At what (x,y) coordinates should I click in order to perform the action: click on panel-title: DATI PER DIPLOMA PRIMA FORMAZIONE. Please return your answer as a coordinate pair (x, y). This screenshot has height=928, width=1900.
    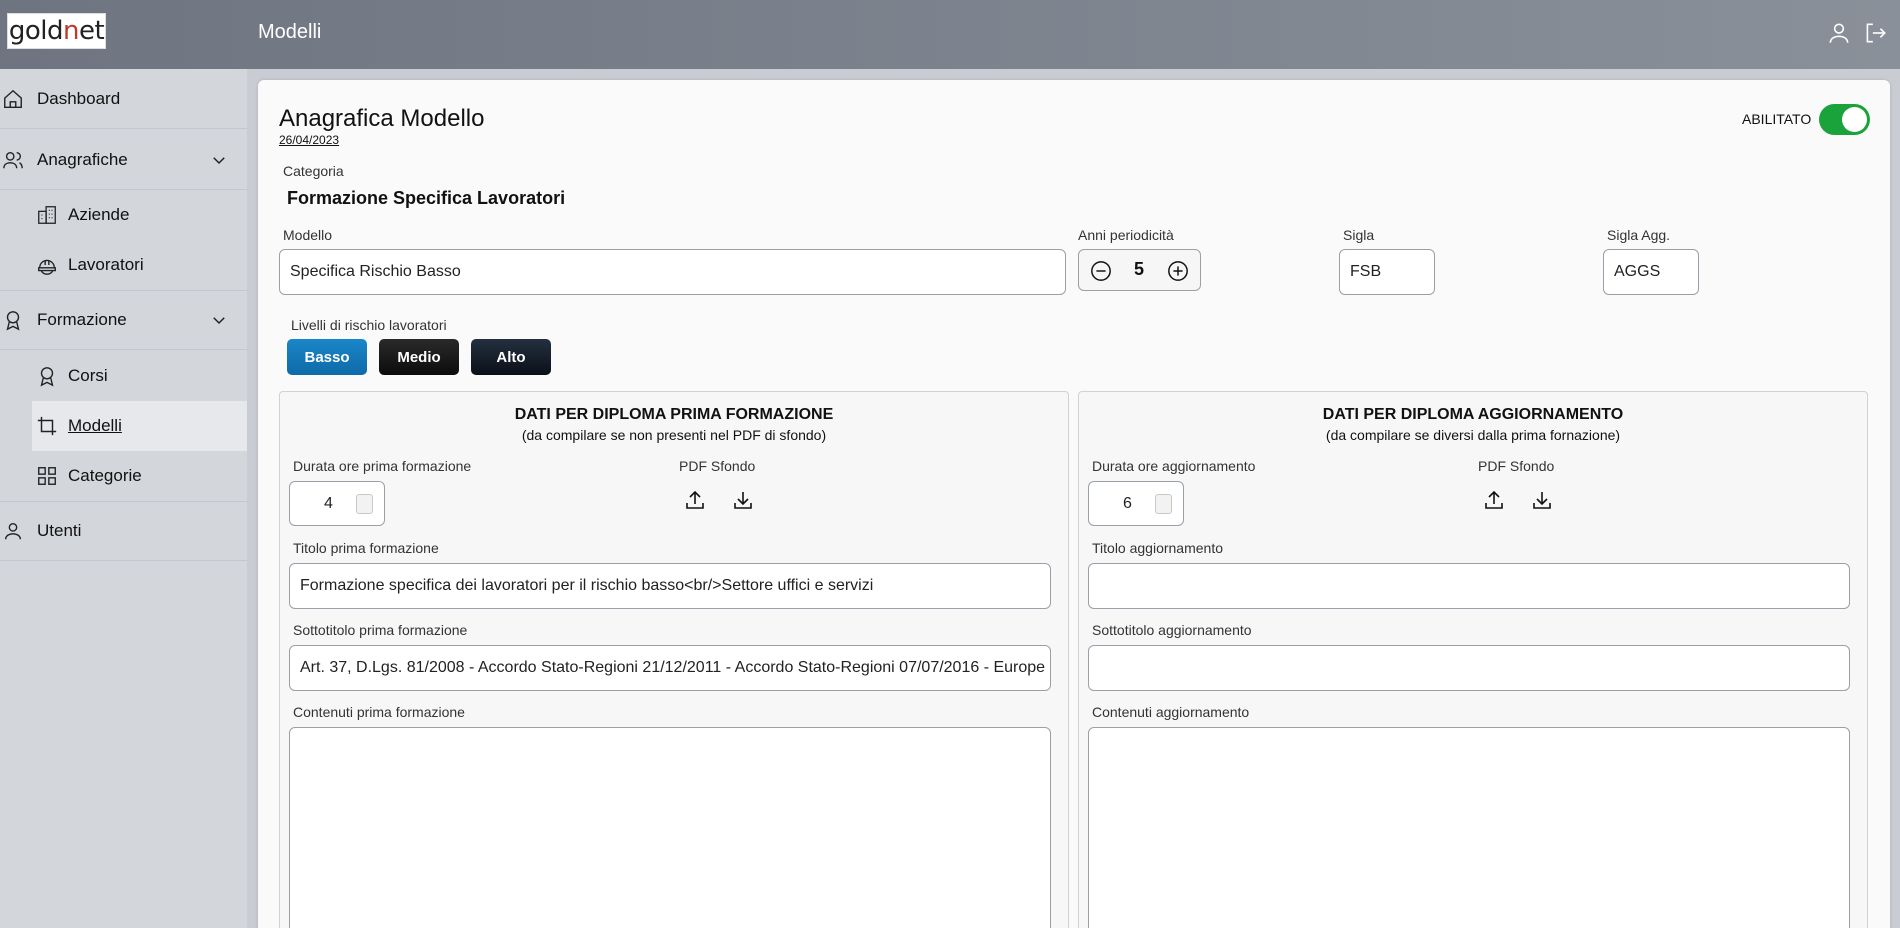
    Looking at the image, I should click on (674, 414).